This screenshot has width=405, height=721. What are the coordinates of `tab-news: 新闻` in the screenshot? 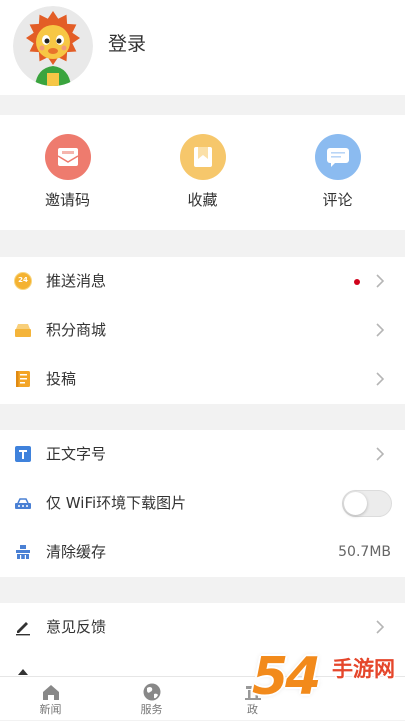 It's located at (50, 699).